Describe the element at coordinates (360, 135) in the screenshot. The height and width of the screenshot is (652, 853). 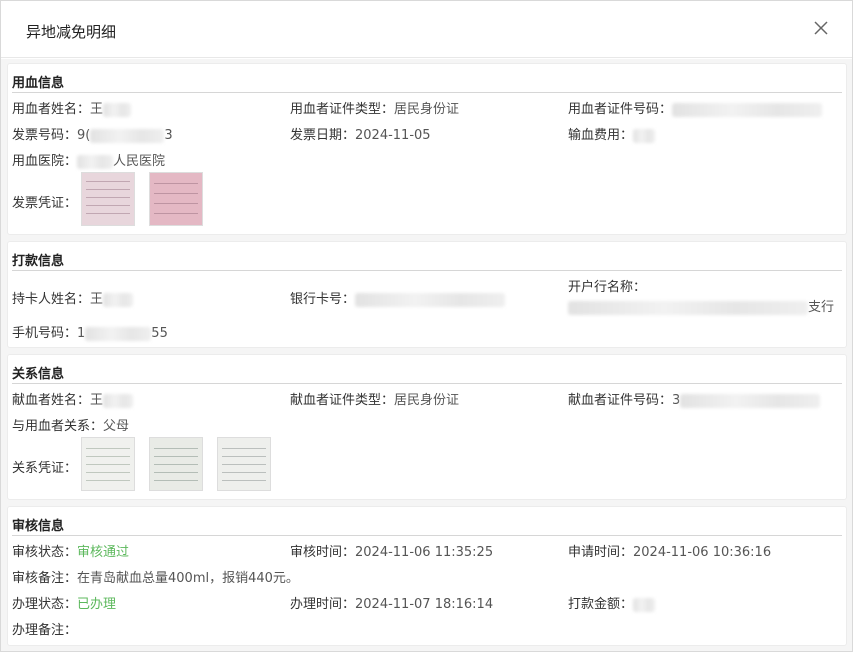
I see `invoice-date-field: 发票日期：2024-11-05` at that location.